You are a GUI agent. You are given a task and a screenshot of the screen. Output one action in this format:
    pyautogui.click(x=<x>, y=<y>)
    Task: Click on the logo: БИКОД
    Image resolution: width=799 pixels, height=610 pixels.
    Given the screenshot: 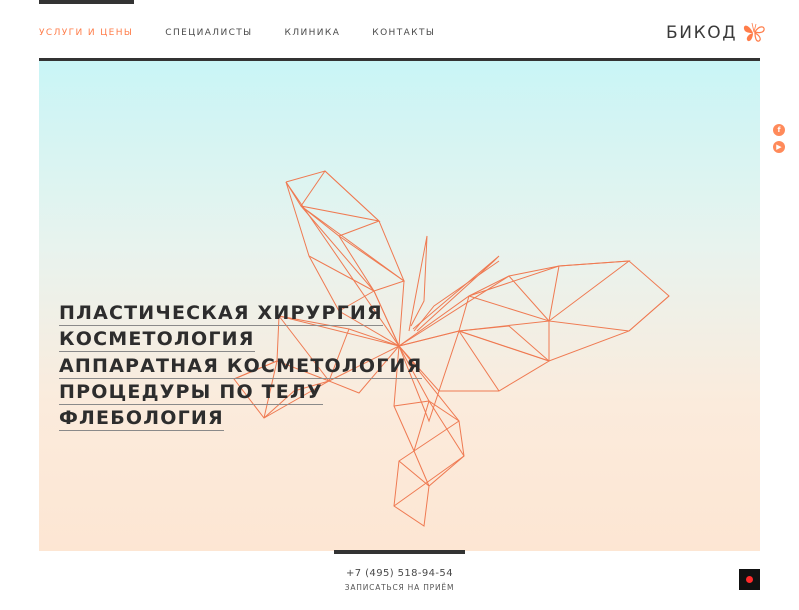 What is the action you would take?
    pyautogui.click(x=716, y=33)
    